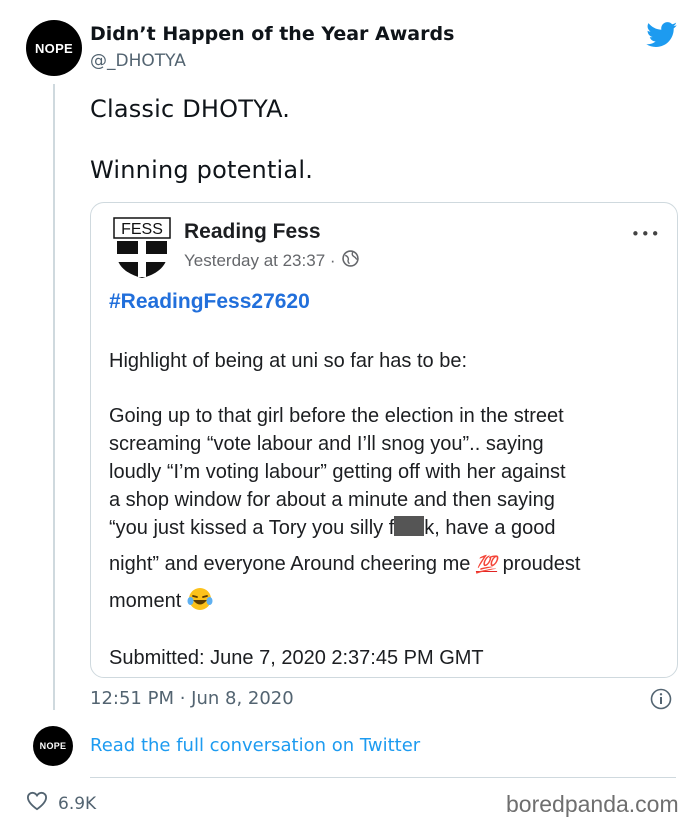 This screenshot has height=830, width=700. I want to click on watermark: boredpanda.com, so click(592, 804).